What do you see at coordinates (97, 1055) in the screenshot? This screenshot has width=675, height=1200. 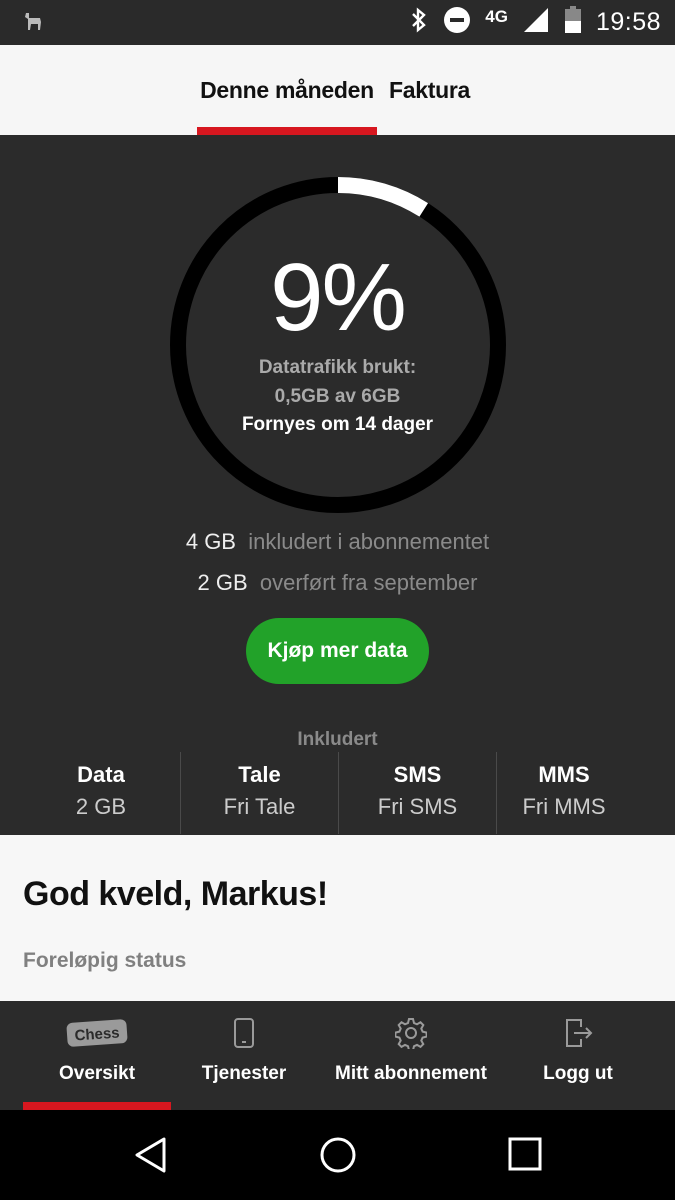 I see `nav-item-overview: Chess Oversikt` at bounding box center [97, 1055].